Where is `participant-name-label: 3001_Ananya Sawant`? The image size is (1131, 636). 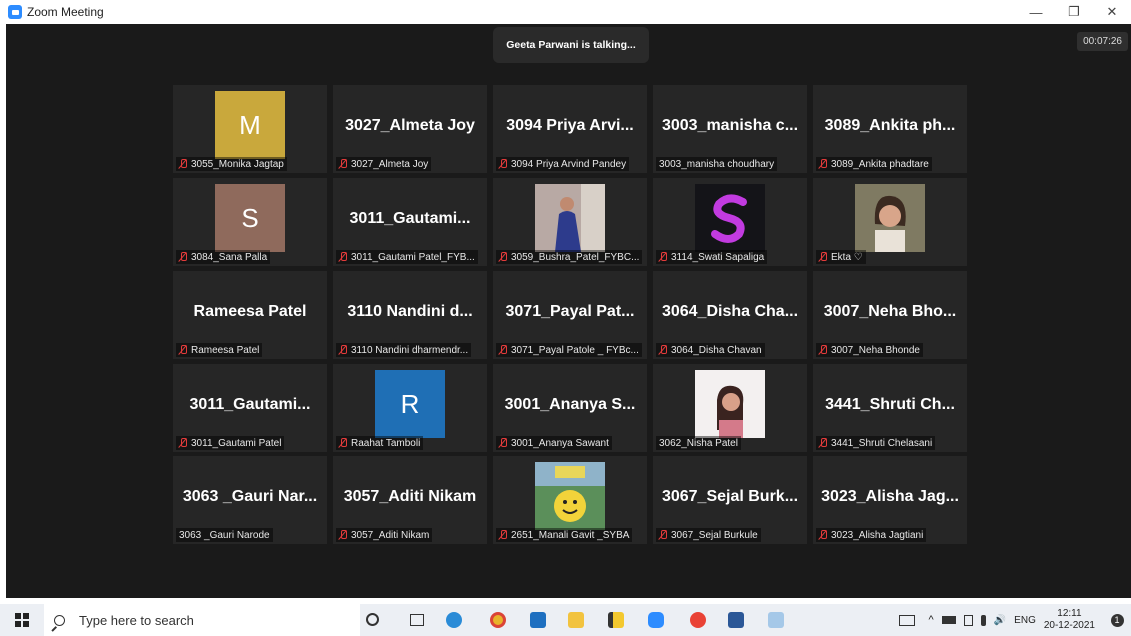
participant-name-label: 3001_Ananya Sawant is located at coordinates (554, 443).